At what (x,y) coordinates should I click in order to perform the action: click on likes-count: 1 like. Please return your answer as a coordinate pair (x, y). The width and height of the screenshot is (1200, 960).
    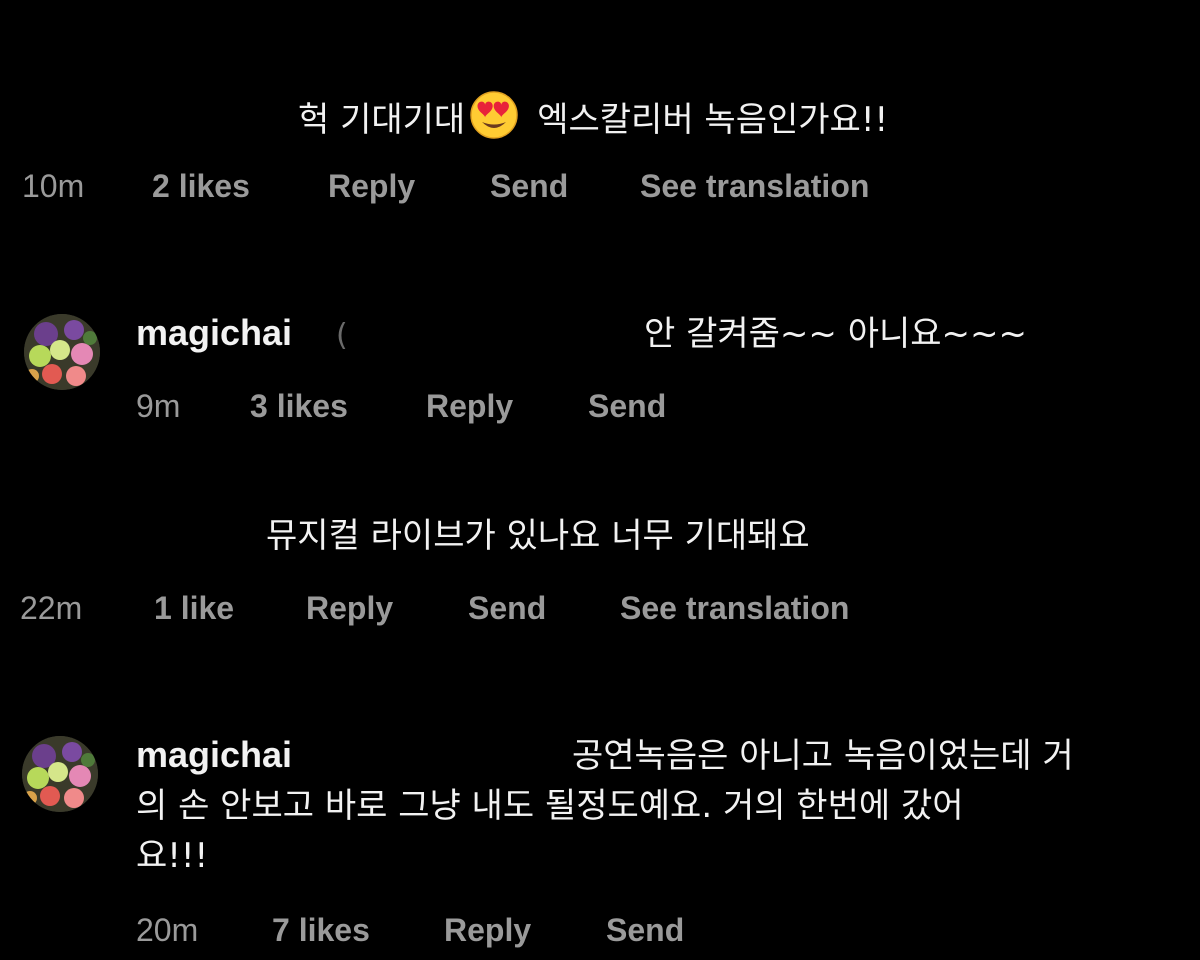
    Looking at the image, I should click on (194, 608).